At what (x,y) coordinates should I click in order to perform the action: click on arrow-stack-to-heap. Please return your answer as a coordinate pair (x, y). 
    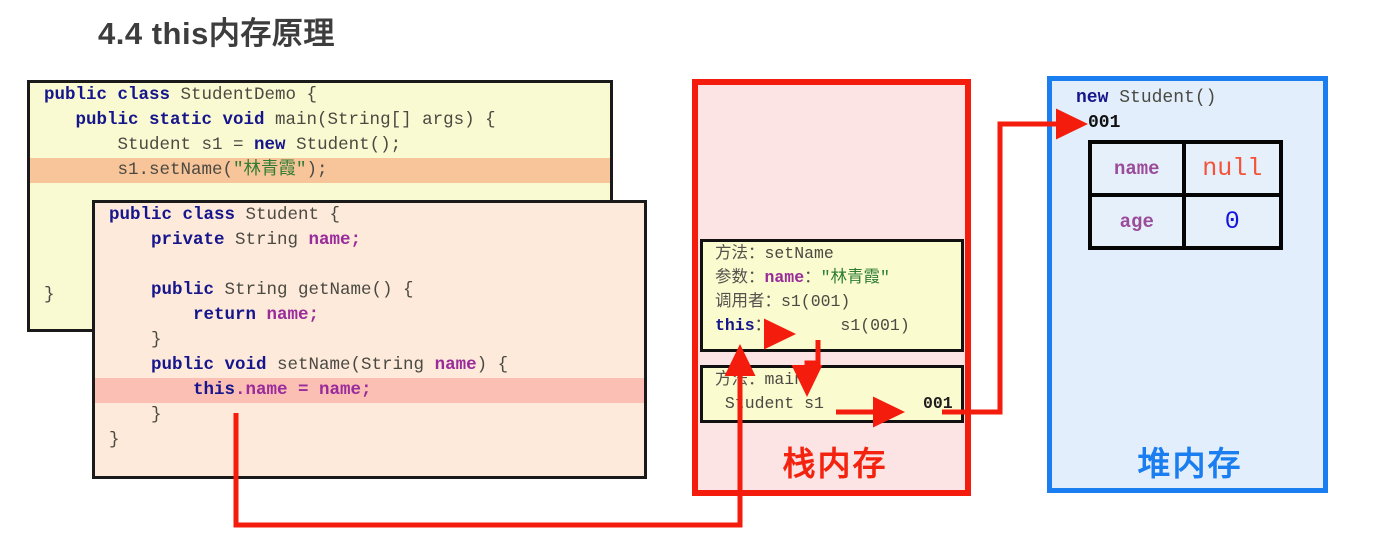
    Looking at the image, I should click on (1015, 261).